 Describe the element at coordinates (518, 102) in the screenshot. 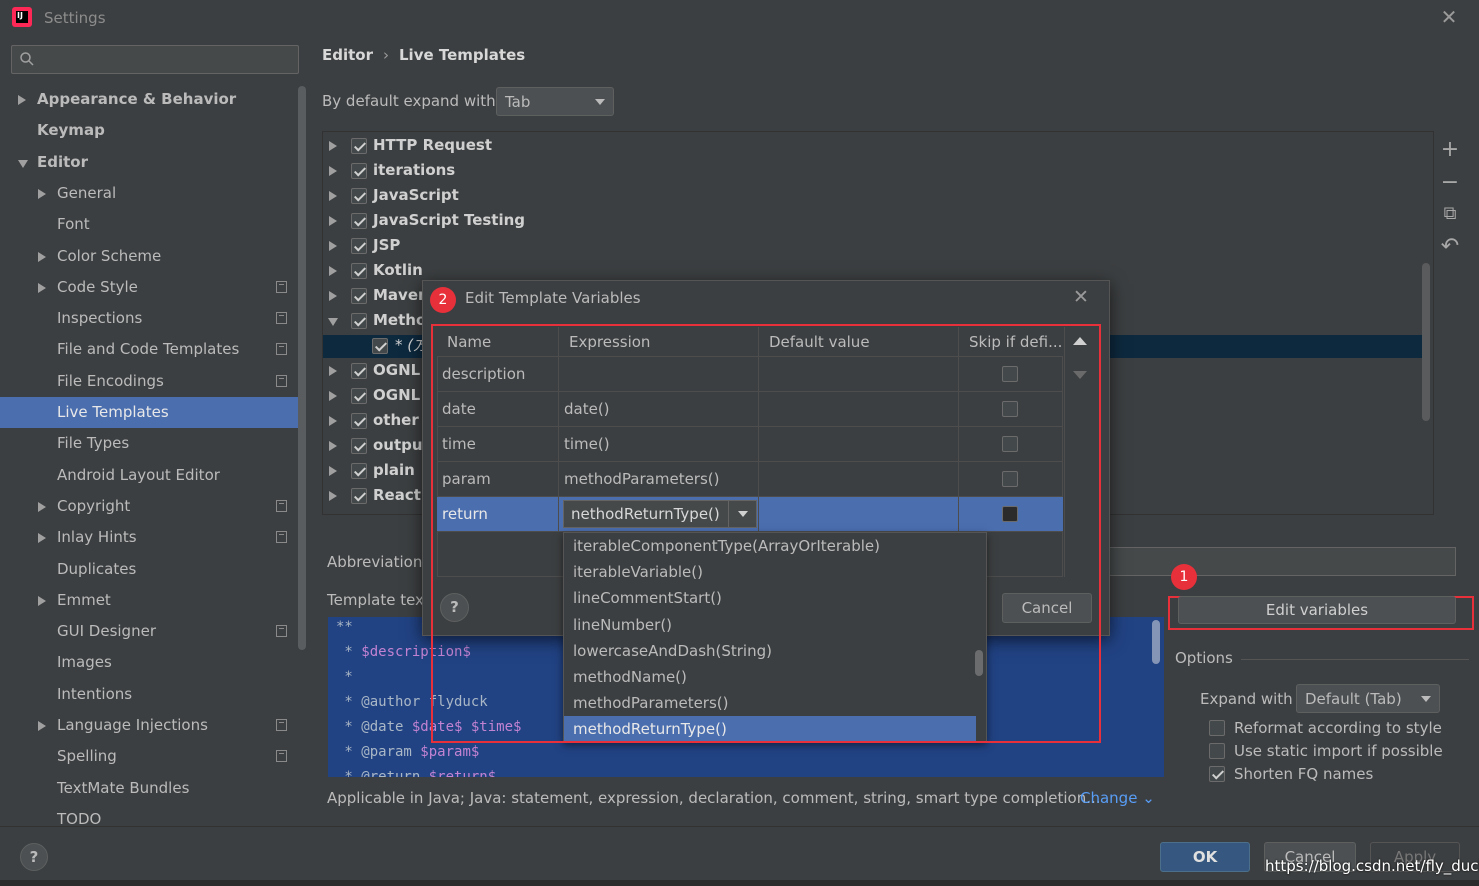

I see `default-expand-value: Tab` at that location.